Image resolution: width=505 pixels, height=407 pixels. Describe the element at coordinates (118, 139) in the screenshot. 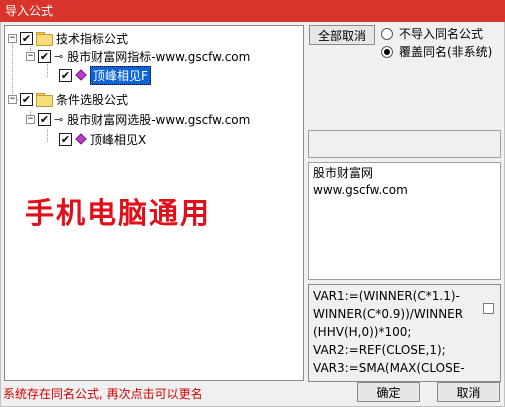

I see `tree-node-label: 顶峰相见X` at that location.